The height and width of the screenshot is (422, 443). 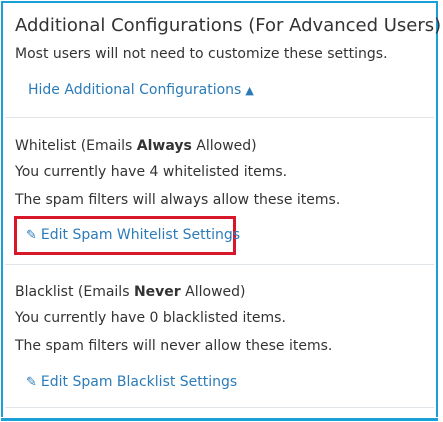 What do you see at coordinates (139, 382) in the screenshot?
I see `edit-blacklist-label: Edit Spam Blacklist Settings` at bounding box center [139, 382].